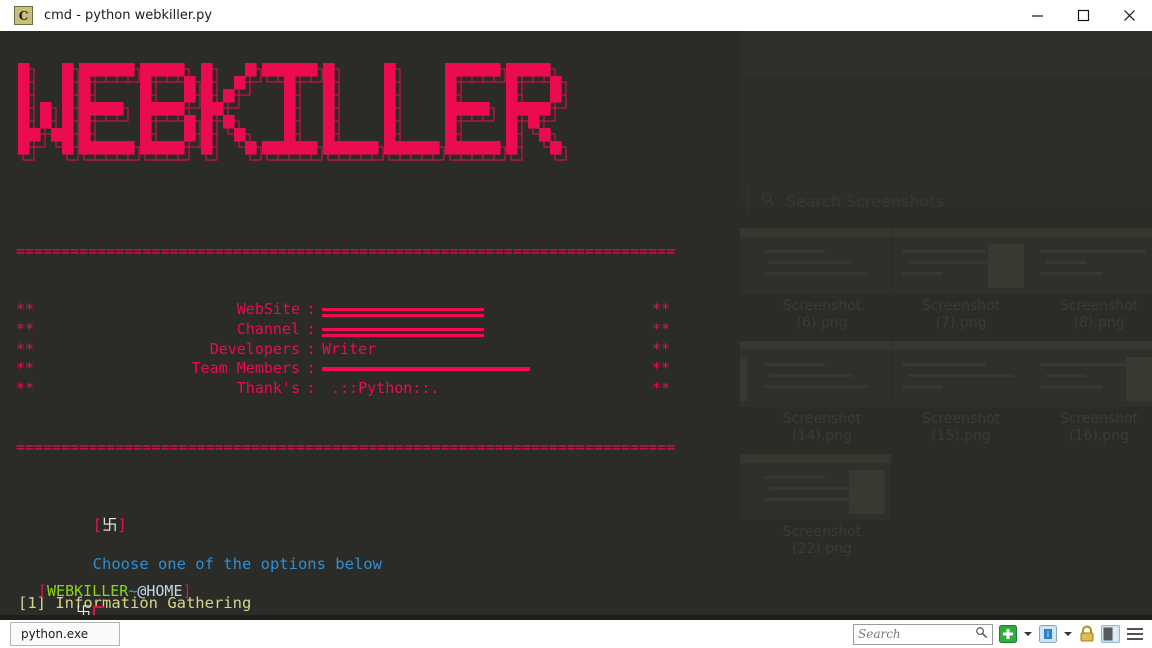 The width and height of the screenshot is (1152, 648). What do you see at coordinates (998, 634) in the screenshot?
I see `system-tray: Search i` at bounding box center [998, 634].